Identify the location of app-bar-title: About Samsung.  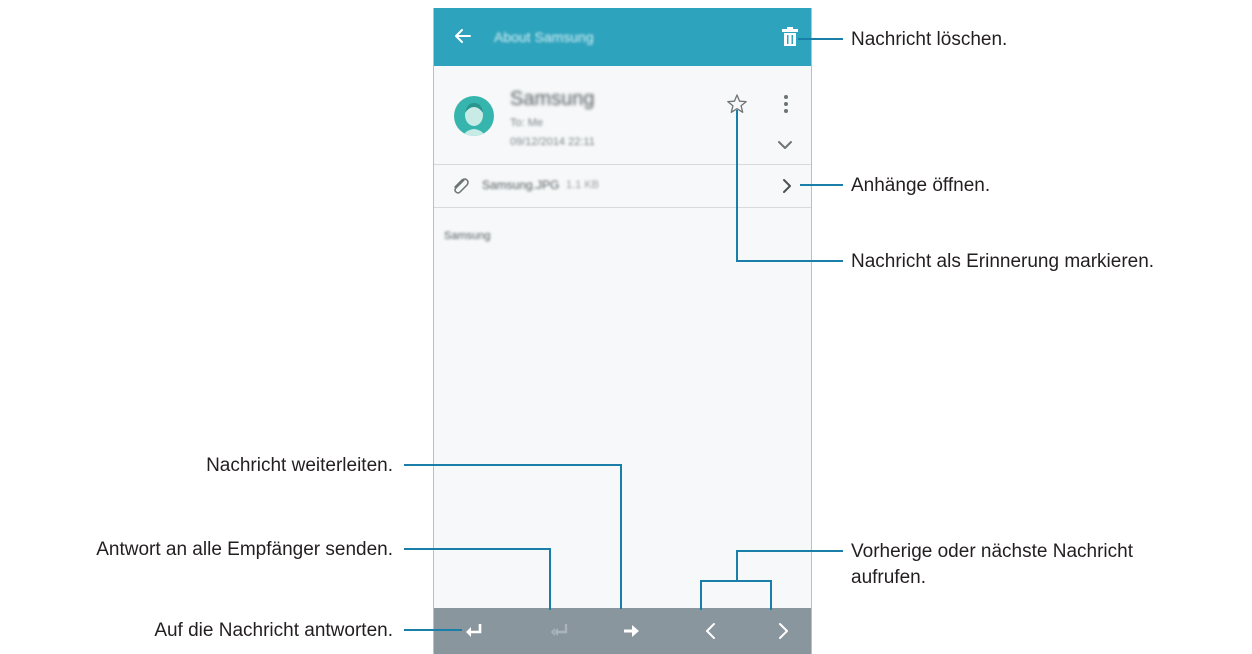
(544, 37).